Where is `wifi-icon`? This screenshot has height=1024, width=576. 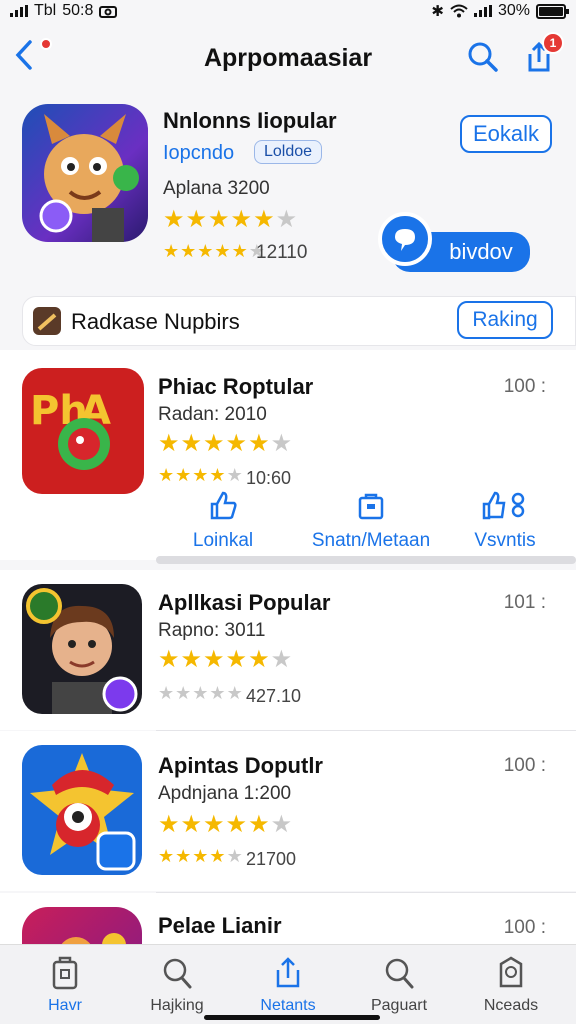
wifi-icon is located at coordinates (459, 11).